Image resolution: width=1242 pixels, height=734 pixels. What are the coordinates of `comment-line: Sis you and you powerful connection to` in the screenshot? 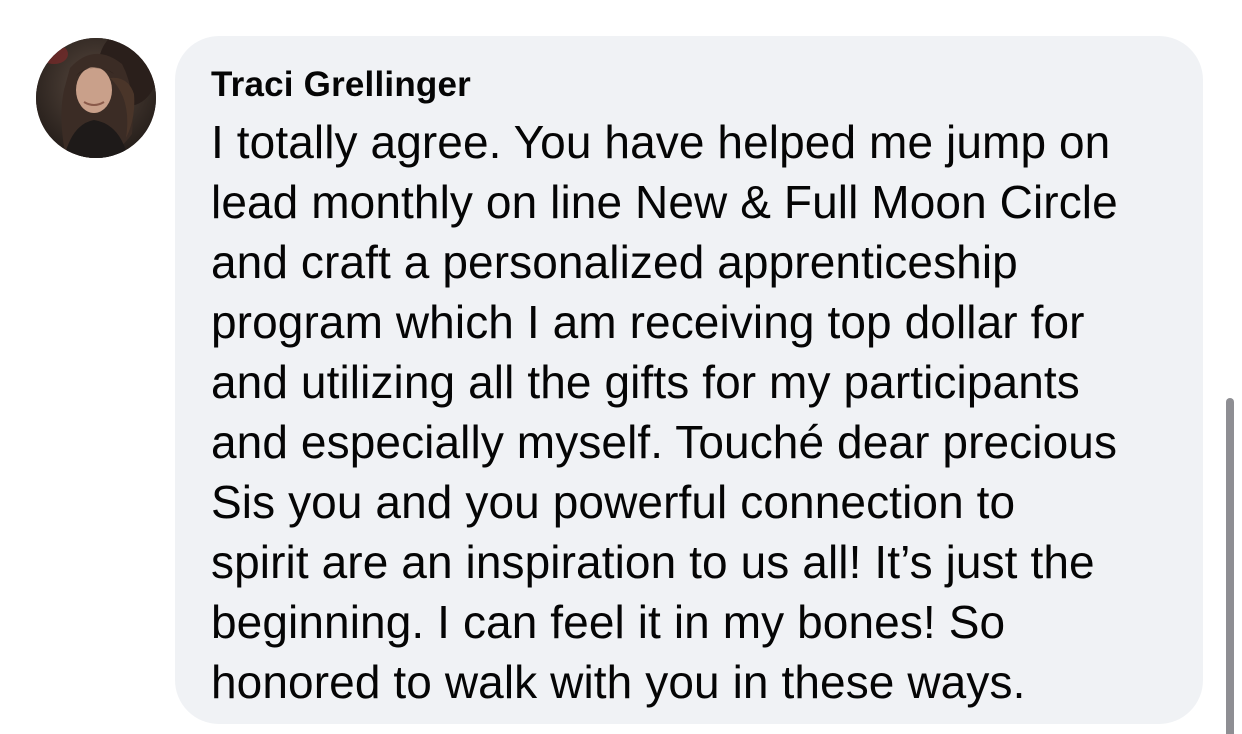 It's located at (613, 502).